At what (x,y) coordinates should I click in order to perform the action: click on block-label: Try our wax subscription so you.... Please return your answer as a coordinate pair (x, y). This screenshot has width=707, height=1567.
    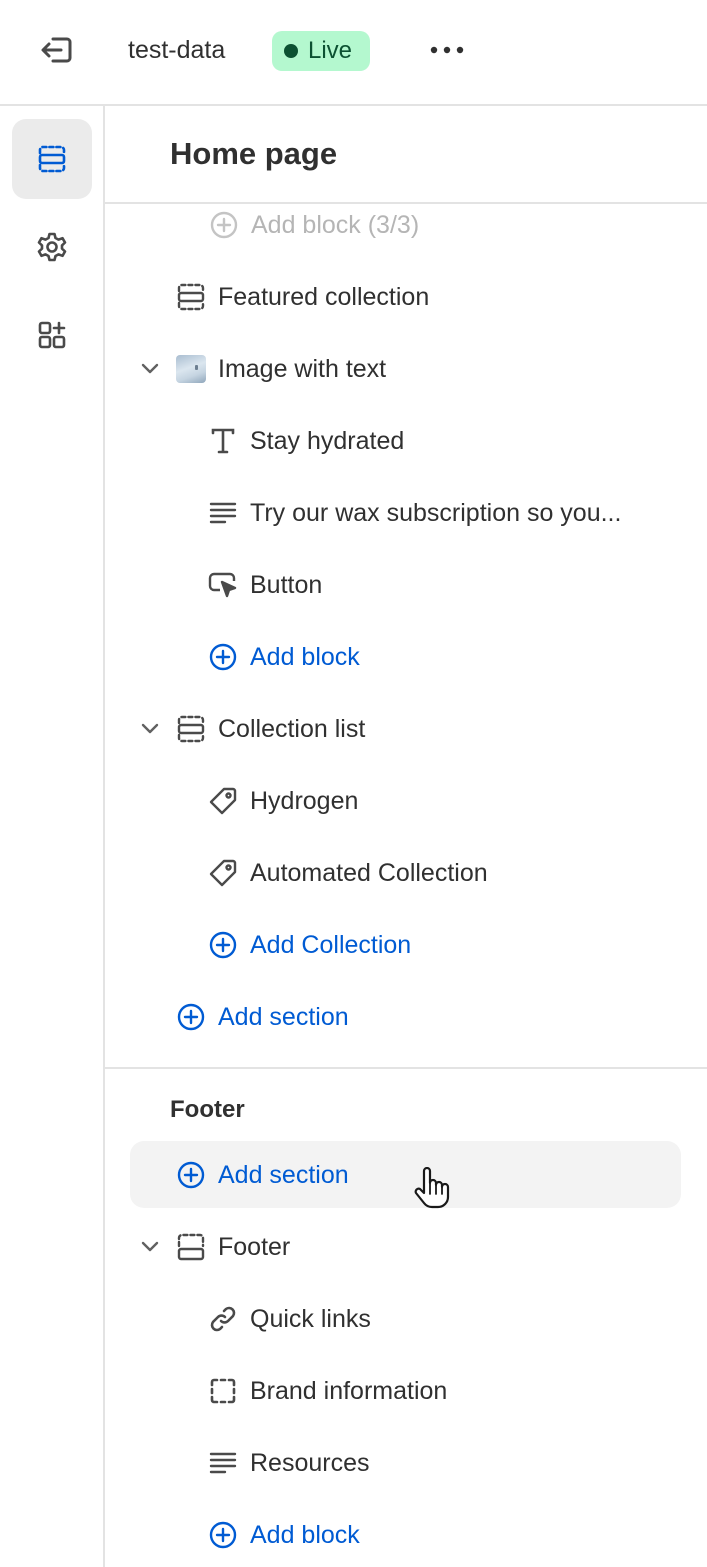
    Looking at the image, I should click on (436, 512).